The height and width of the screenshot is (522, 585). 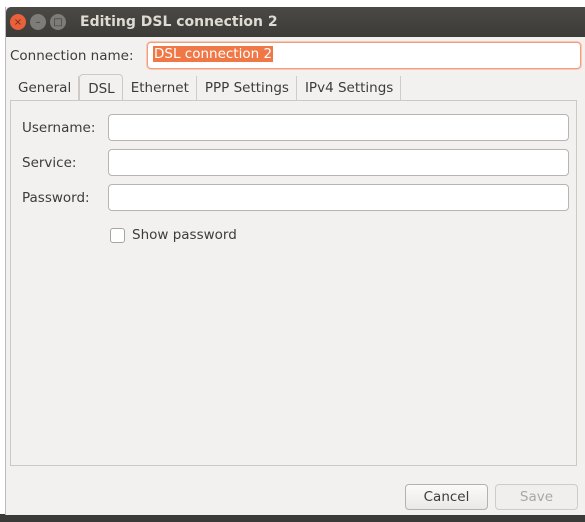 I want to click on tab-general: General, so click(x=45, y=88).